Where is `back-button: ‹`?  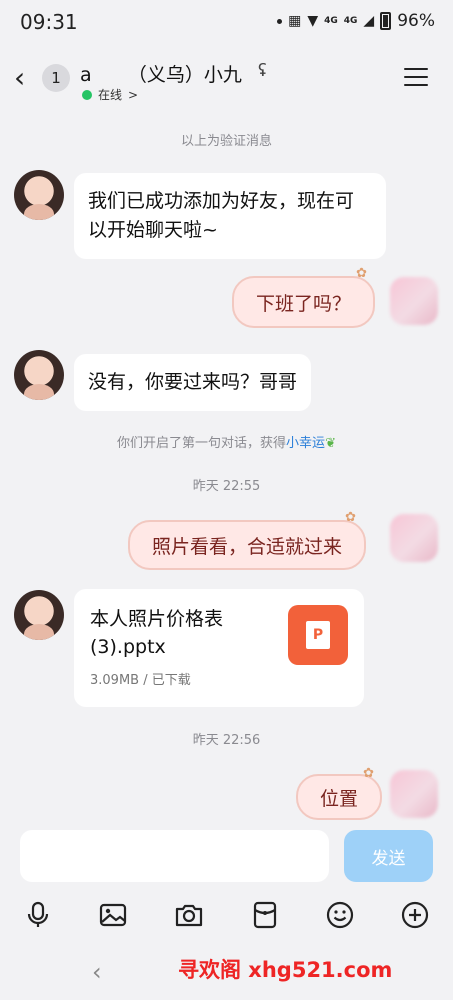
back-button: ‹ is located at coordinates (27, 79).